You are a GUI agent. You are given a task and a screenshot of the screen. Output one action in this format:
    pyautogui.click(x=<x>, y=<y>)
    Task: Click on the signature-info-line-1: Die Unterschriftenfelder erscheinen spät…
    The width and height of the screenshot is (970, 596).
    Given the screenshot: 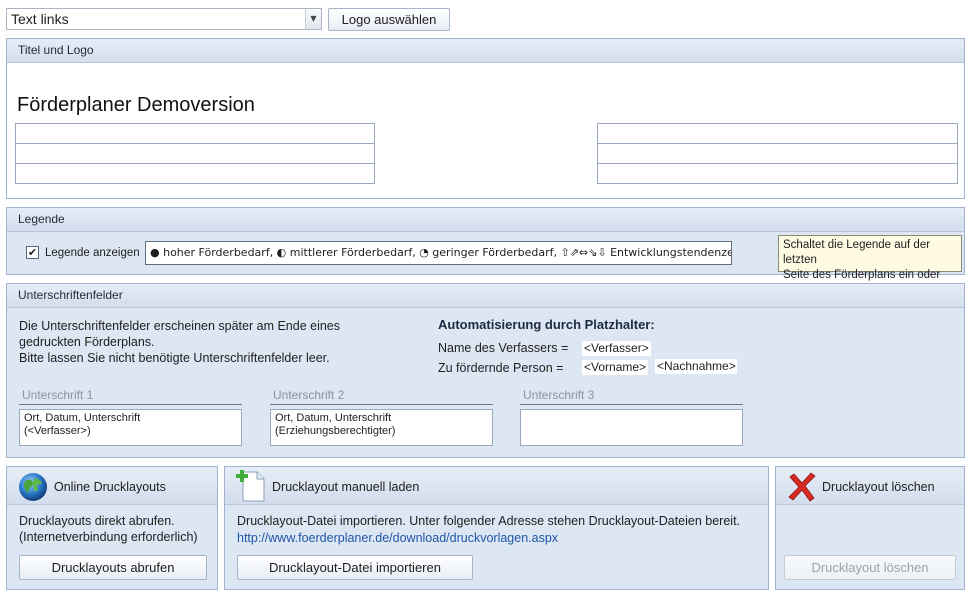 What is the action you would take?
    pyautogui.click(x=180, y=326)
    